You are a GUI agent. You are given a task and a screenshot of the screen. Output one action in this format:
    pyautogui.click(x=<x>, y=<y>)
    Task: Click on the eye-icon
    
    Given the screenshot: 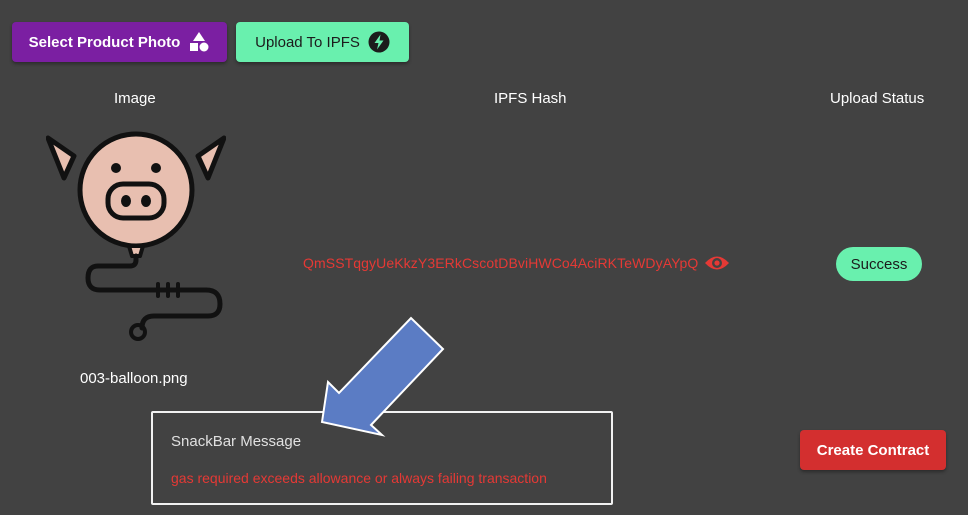 What is the action you would take?
    pyautogui.click(x=717, y=263)
    